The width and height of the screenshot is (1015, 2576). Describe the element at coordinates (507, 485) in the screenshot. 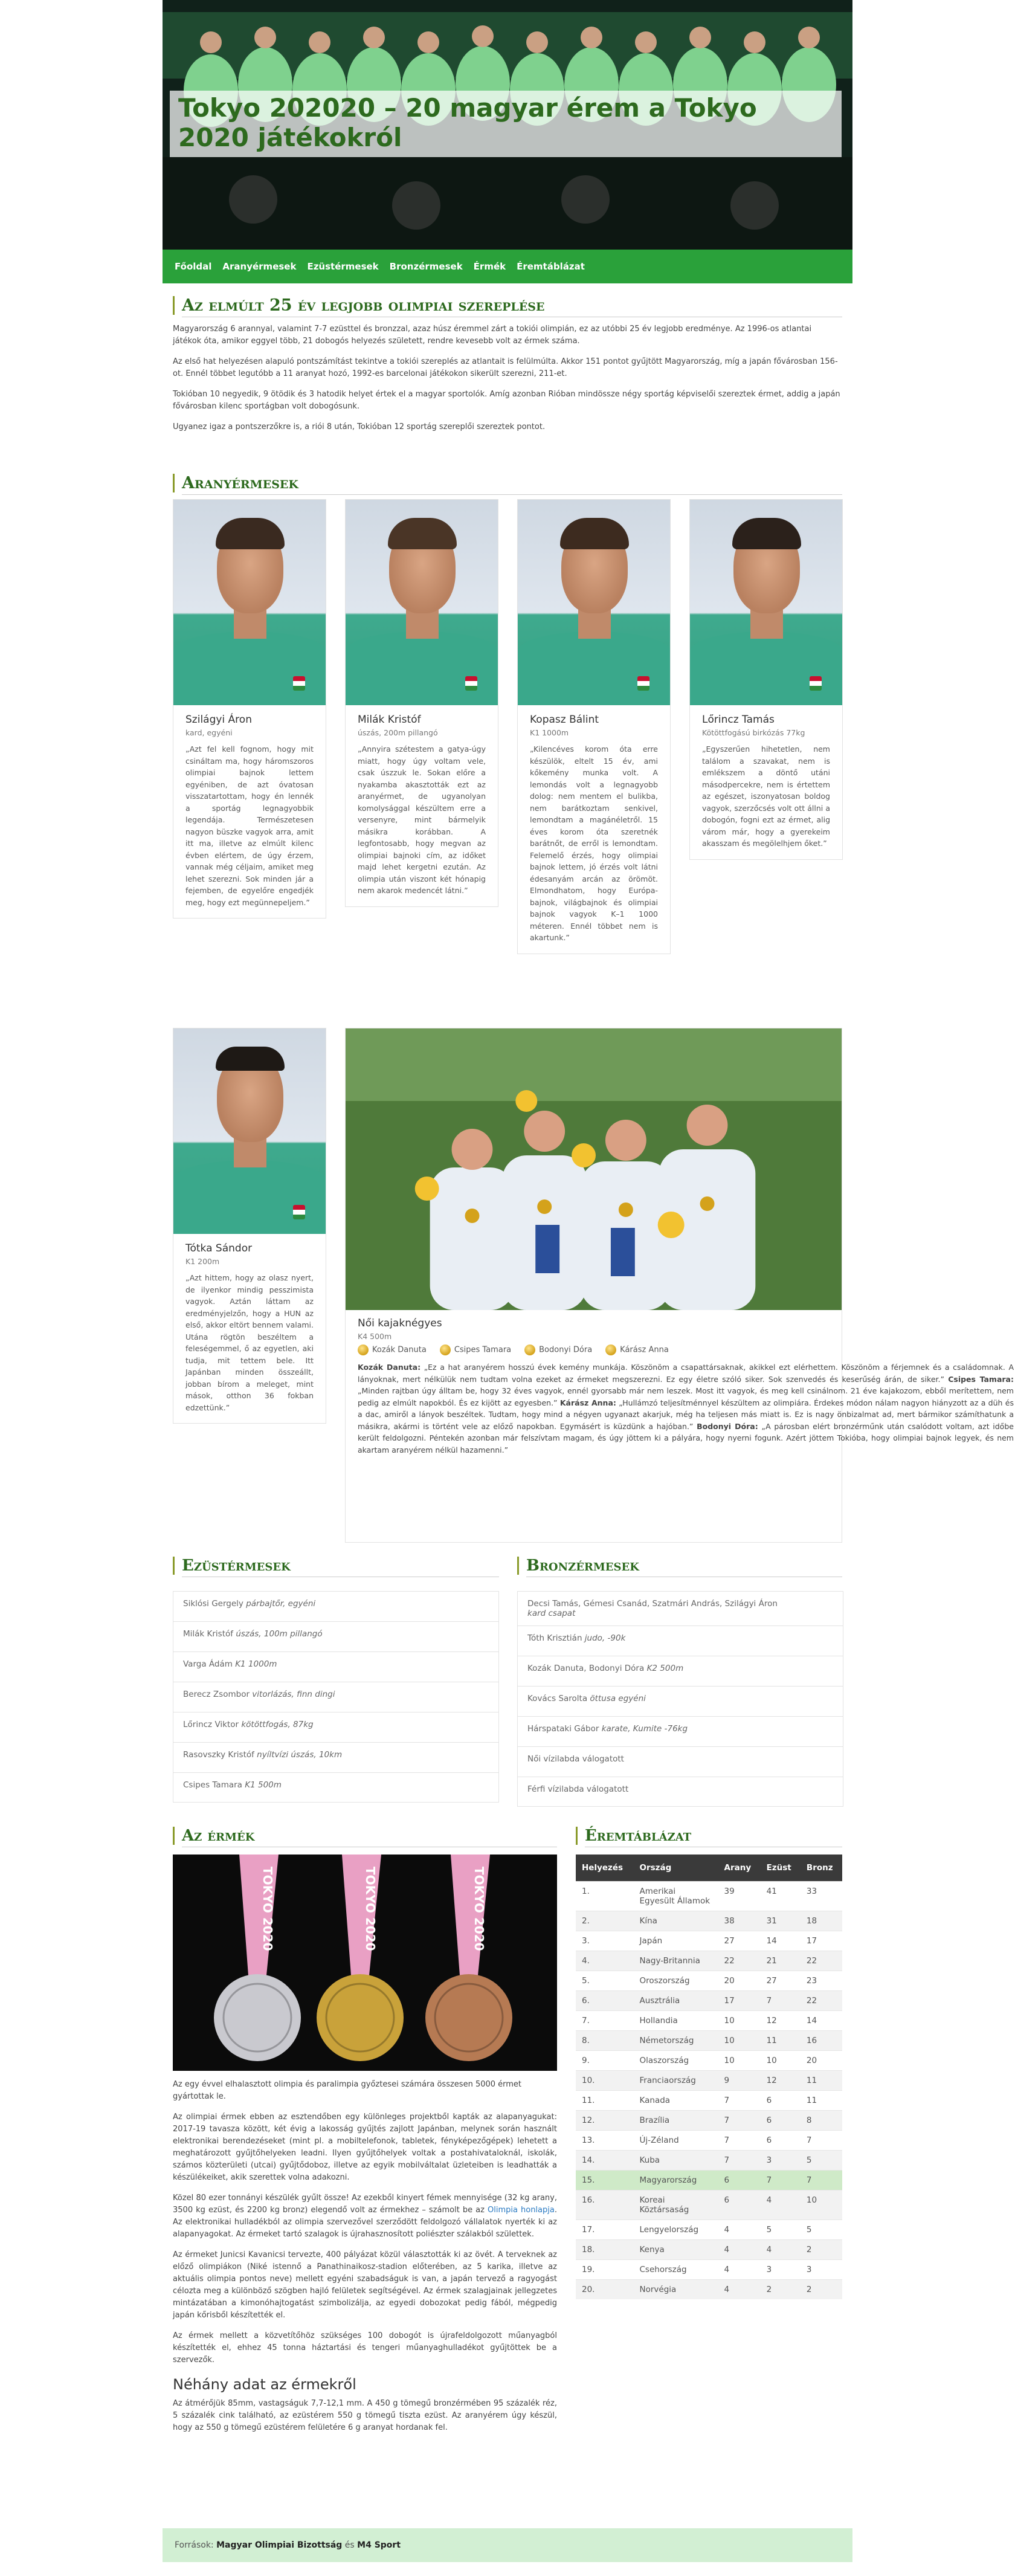

I see `gold-heading: Aranyérmesek` at that location.